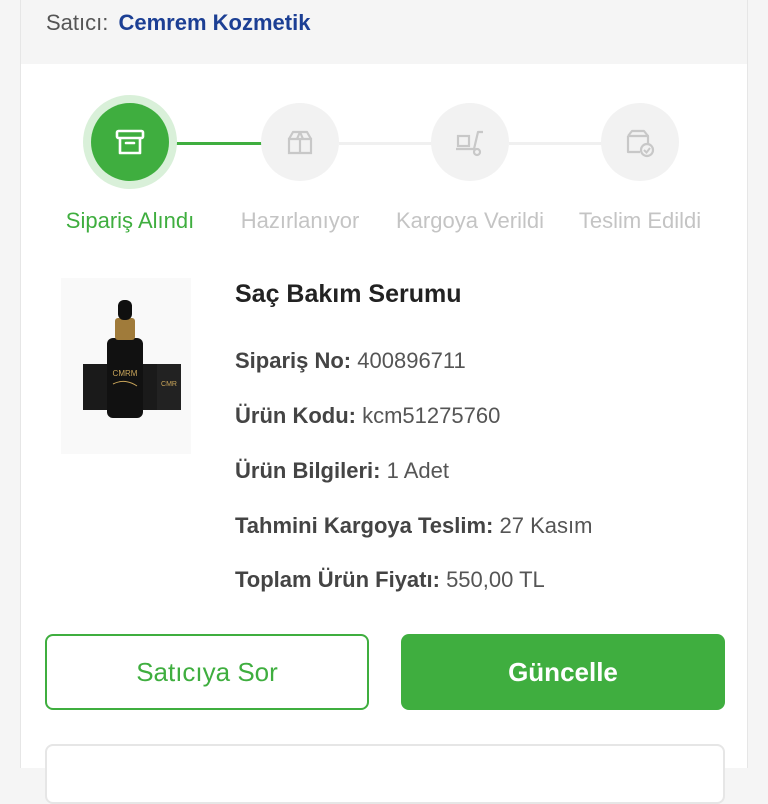  Describe the element at coordinates (348, 294) in the screenshot. I see `product-title: Saç Bakım Serumu` at that location.